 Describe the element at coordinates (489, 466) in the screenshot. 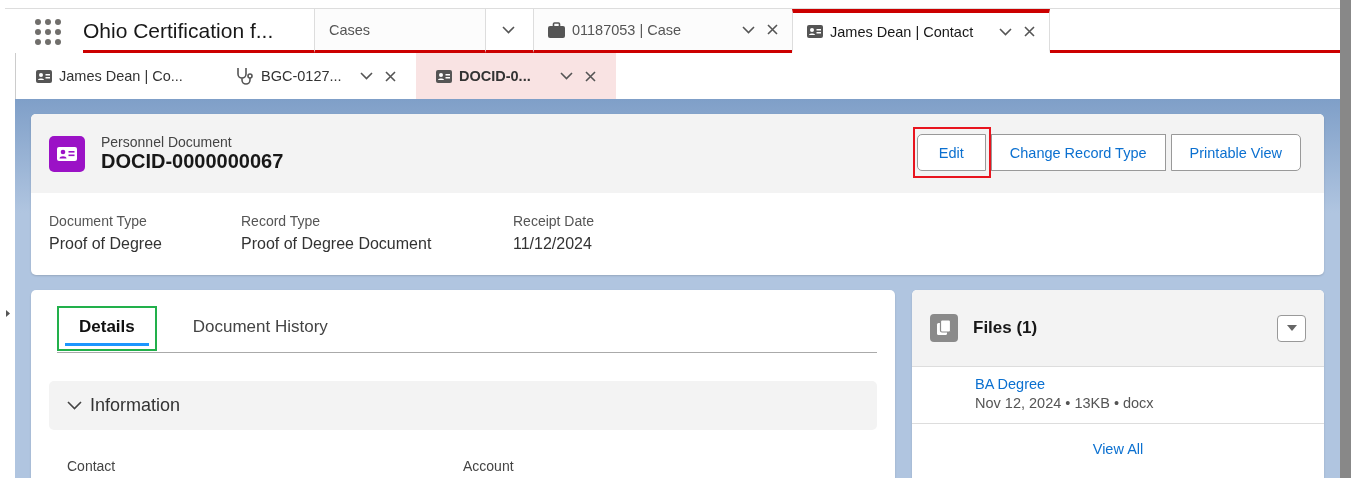

I see `field-label: Account` at that location.